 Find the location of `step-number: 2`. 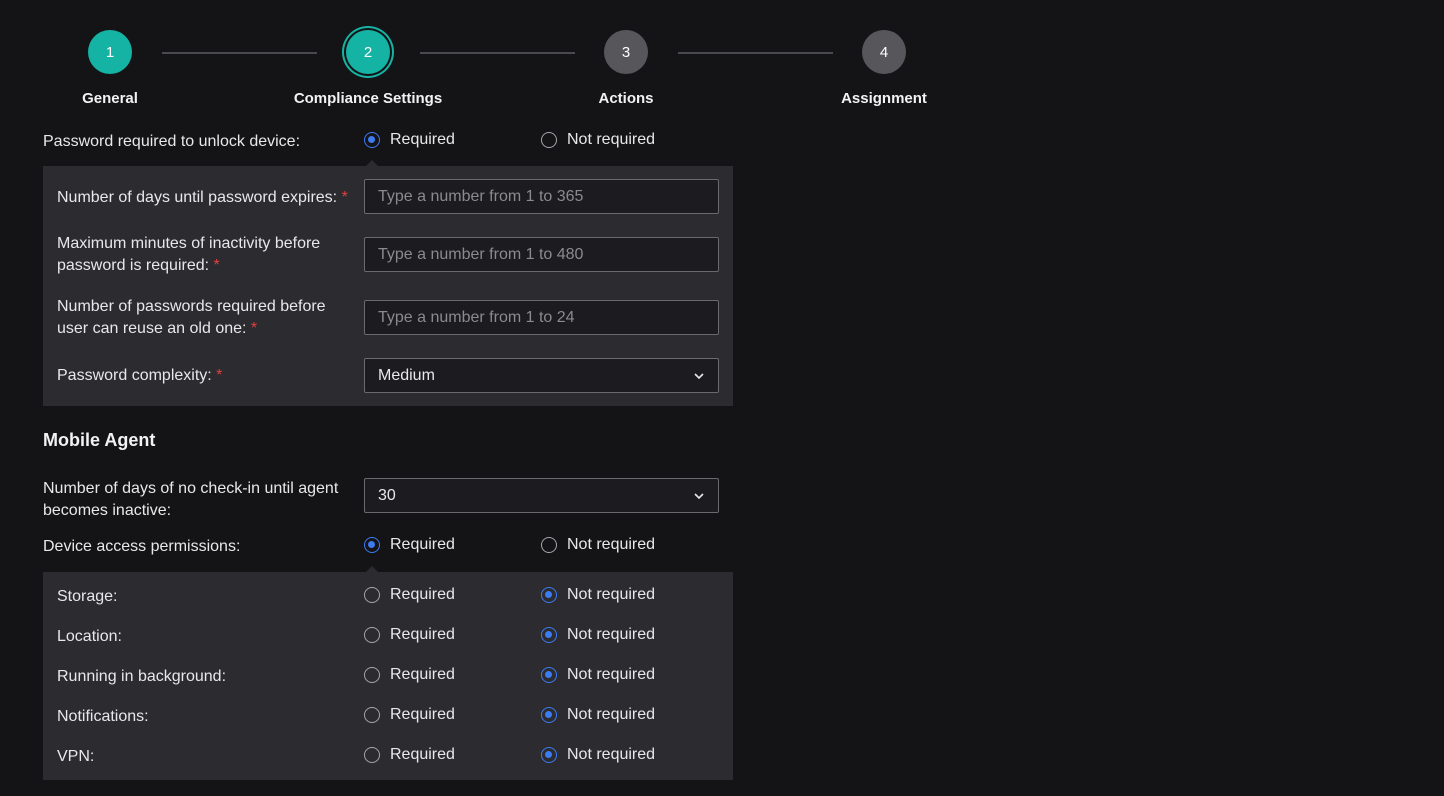

step-number: 2 is located at coordinates (368, 52).